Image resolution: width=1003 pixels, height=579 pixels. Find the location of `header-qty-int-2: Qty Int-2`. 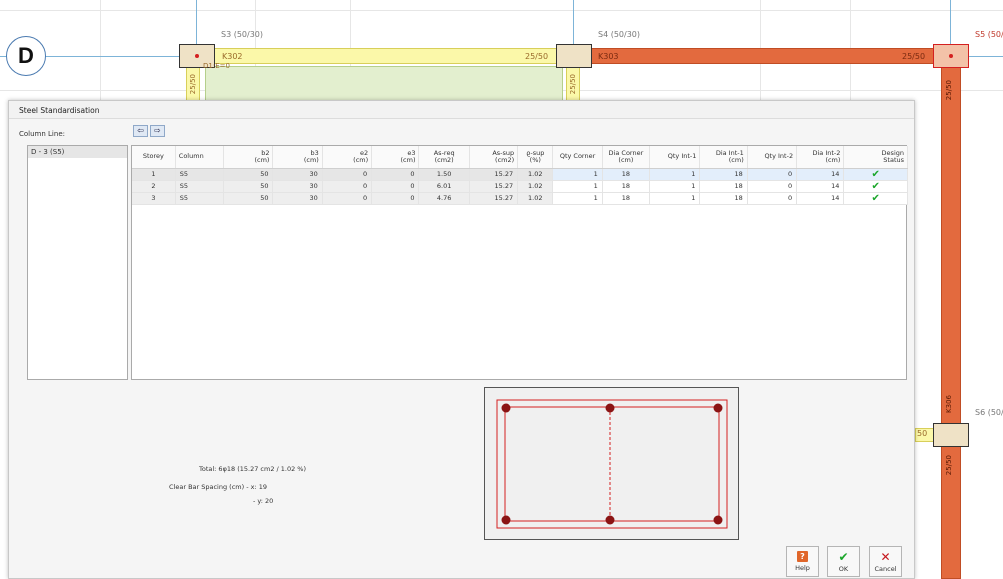

header-qty-int-2: Qty Int-2 is located at coordinates (772, 157).